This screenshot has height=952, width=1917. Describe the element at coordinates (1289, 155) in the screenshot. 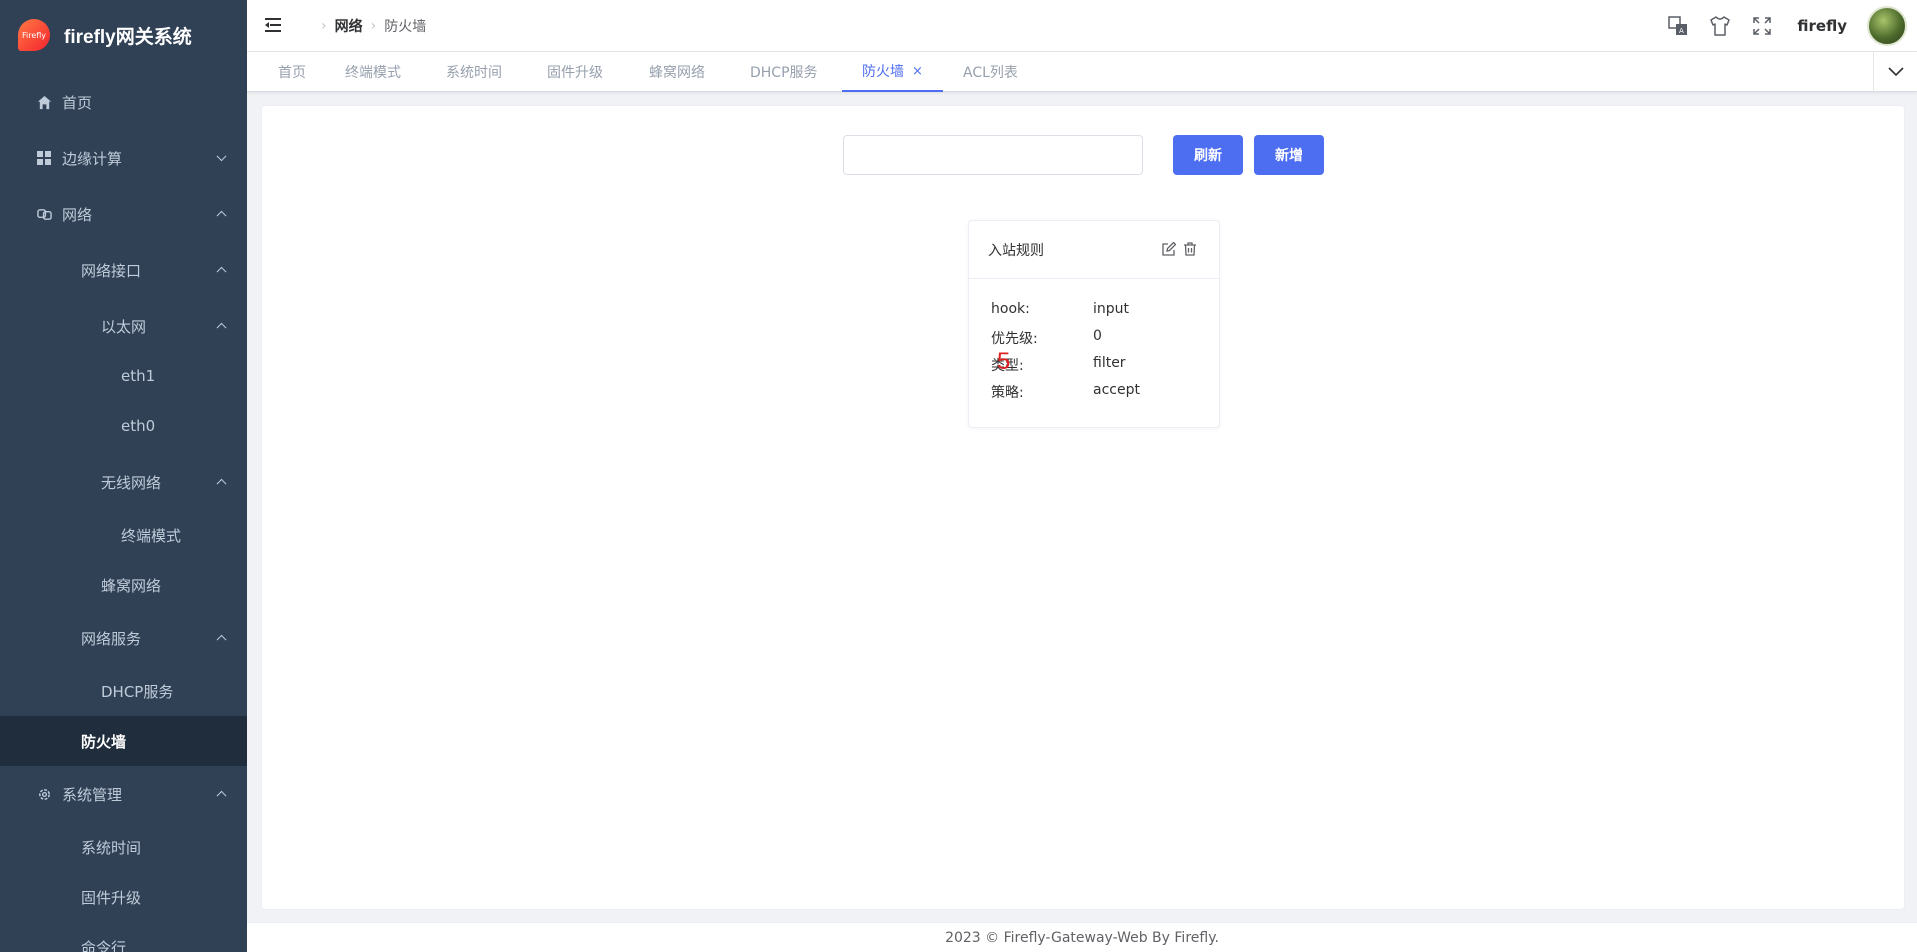

I see `add-button: 新增` at that location.